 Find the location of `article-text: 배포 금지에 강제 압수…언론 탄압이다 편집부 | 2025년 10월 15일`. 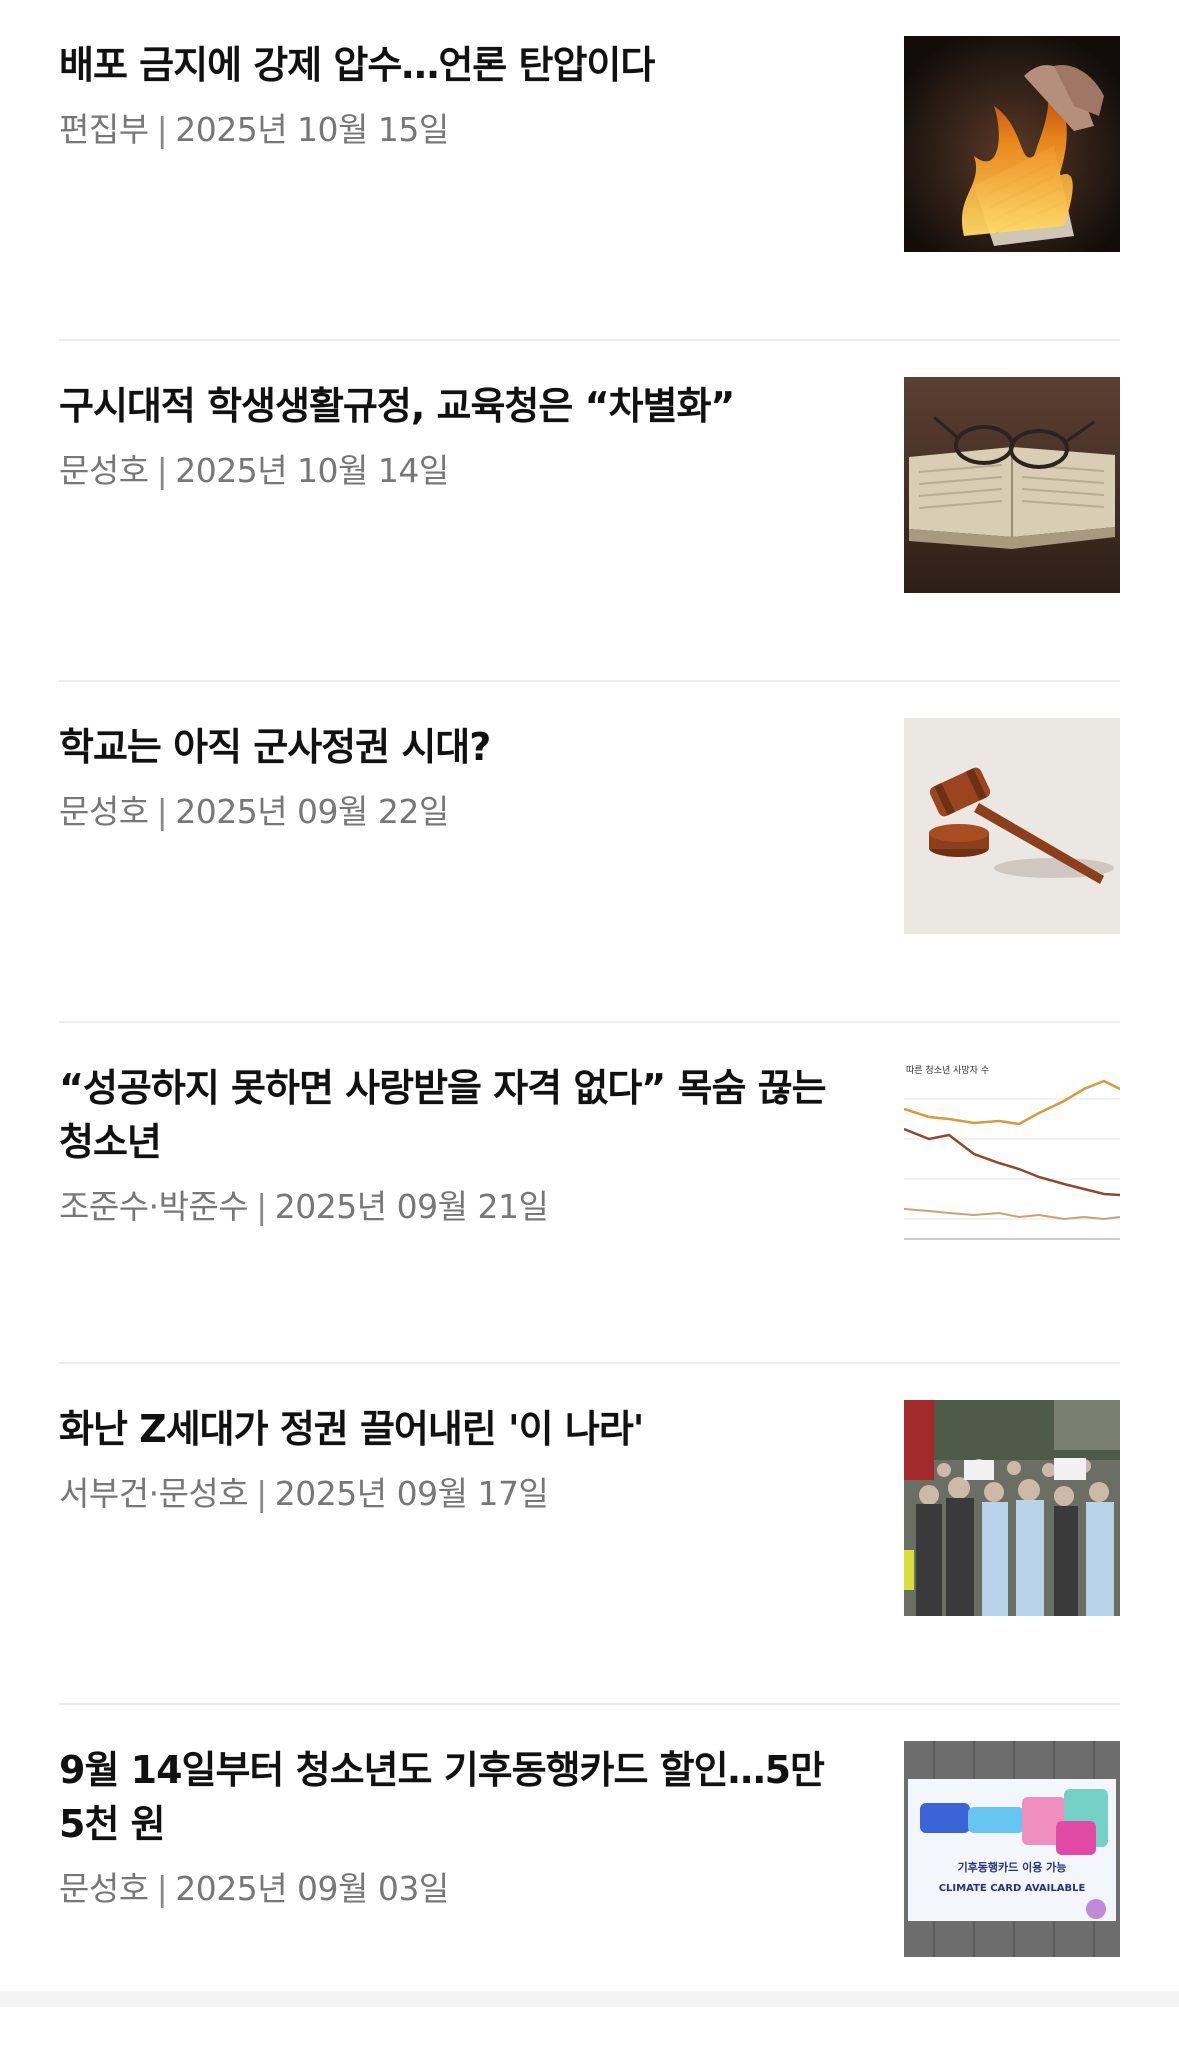

article-text: 배포 금지에 강제 압수…언론 탄압이다 편집부 | 2025년 10월 15일 is located at coordinates (459, 95).